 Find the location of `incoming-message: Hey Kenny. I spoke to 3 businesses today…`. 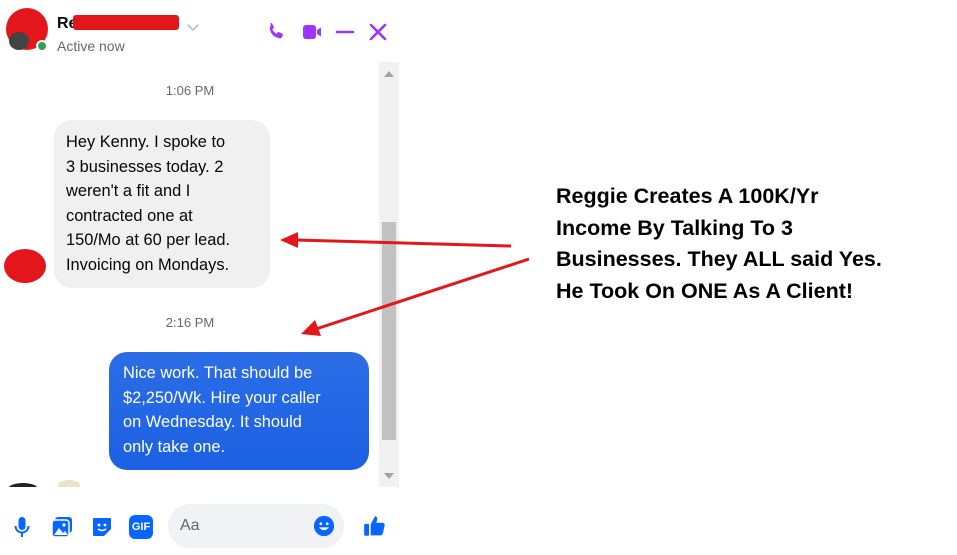

incoming-message: Hey Kenny. I spoke to 3 businesses today… is located at coordinates (162, 204).